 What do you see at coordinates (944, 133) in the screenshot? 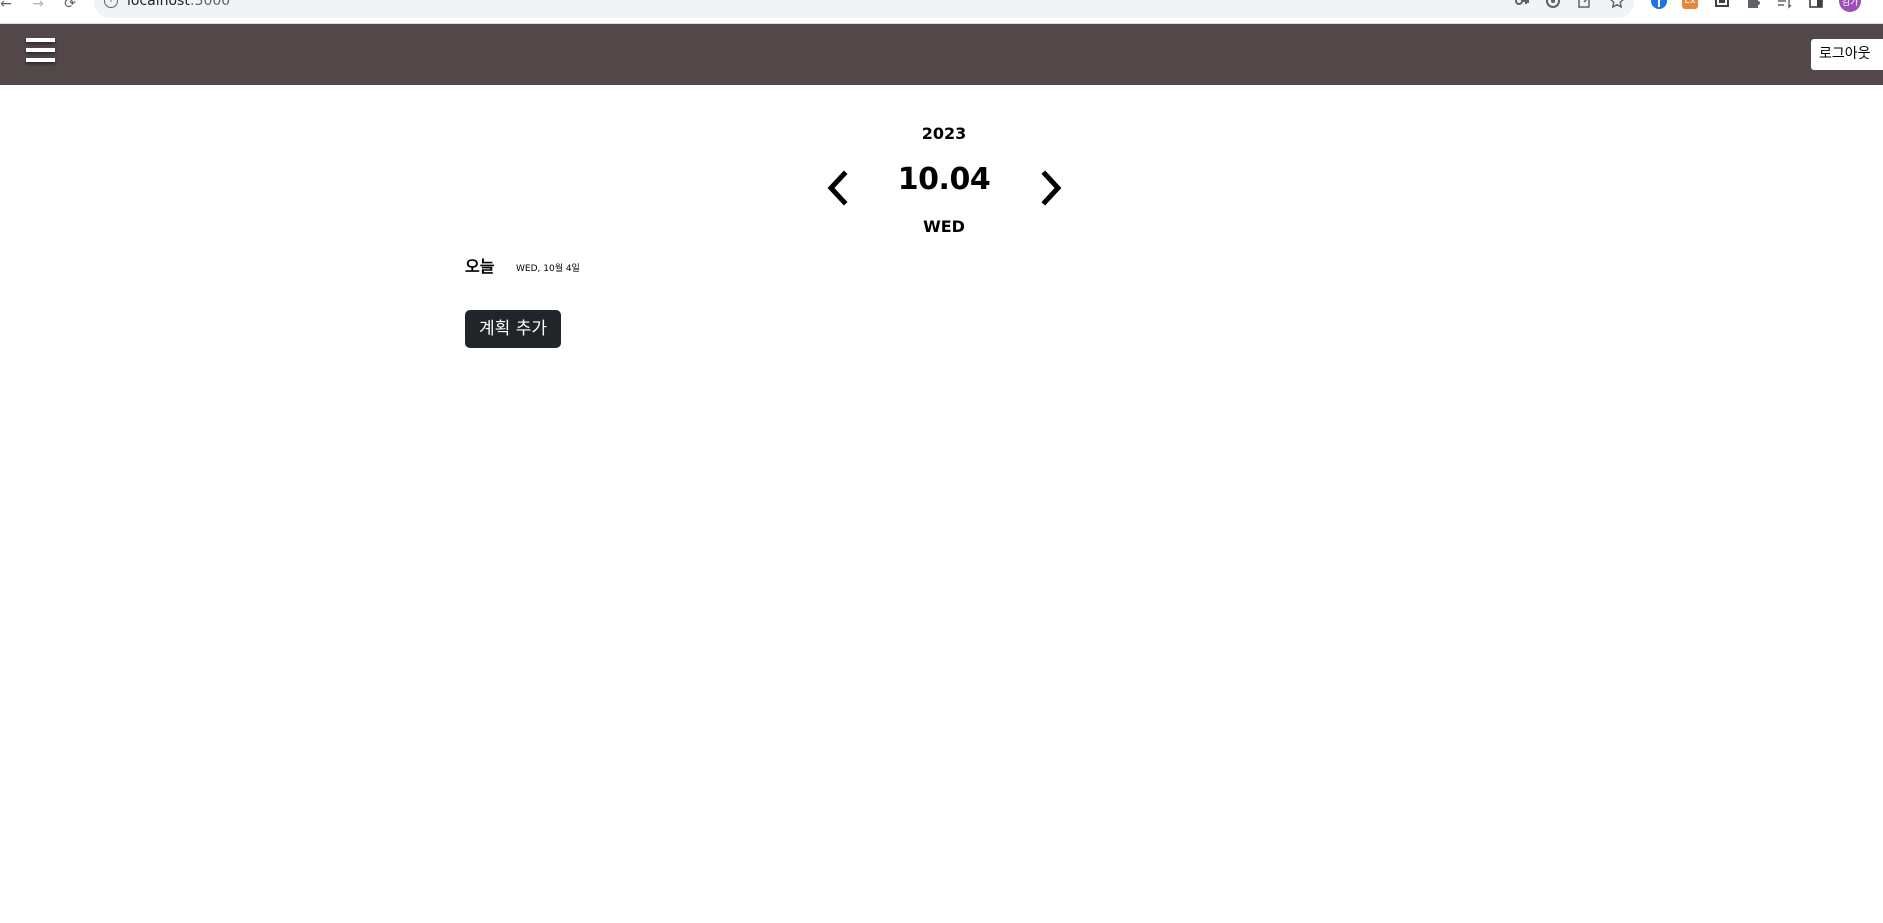
I see `year-label: 2023` at bounding box center [944, 133].